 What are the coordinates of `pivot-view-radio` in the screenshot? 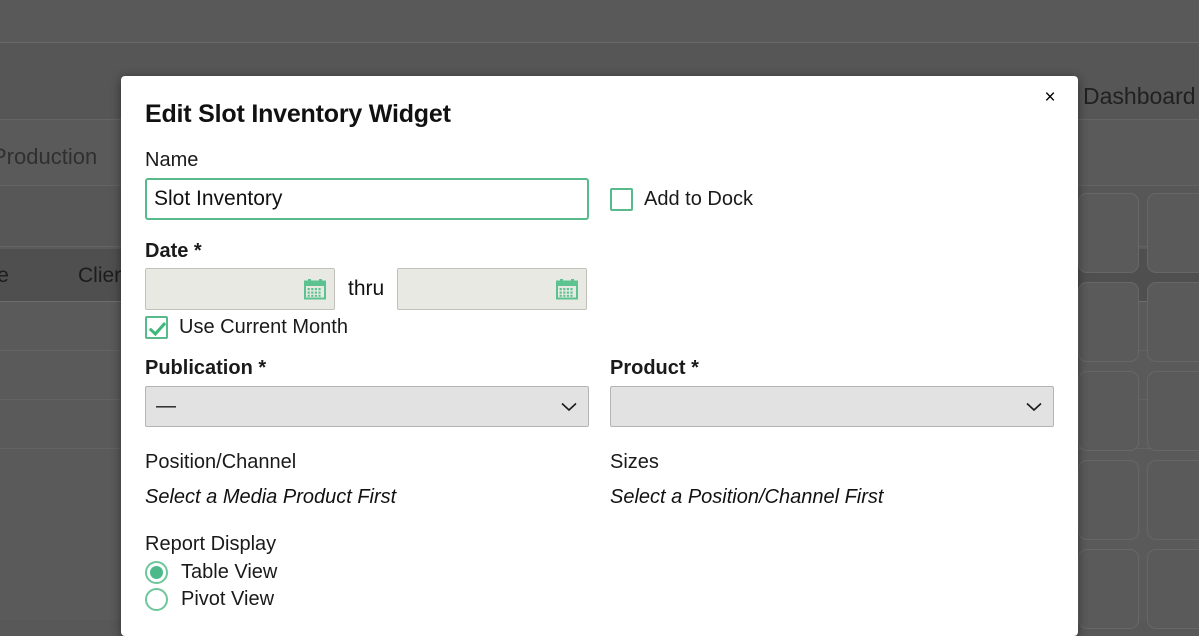 It's located at (156, 599).